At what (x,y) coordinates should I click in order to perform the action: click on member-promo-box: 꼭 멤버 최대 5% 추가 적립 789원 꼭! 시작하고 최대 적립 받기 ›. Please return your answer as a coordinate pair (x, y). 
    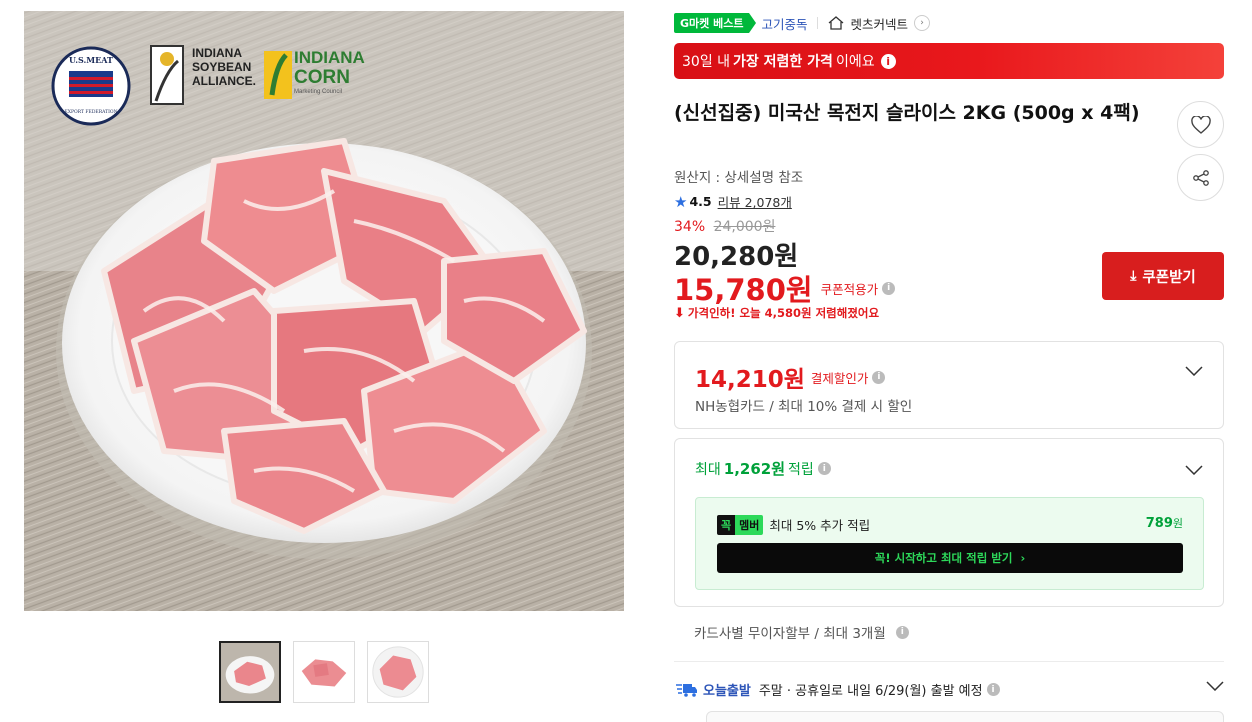
    Looking at the image, I should click on (949, 543).